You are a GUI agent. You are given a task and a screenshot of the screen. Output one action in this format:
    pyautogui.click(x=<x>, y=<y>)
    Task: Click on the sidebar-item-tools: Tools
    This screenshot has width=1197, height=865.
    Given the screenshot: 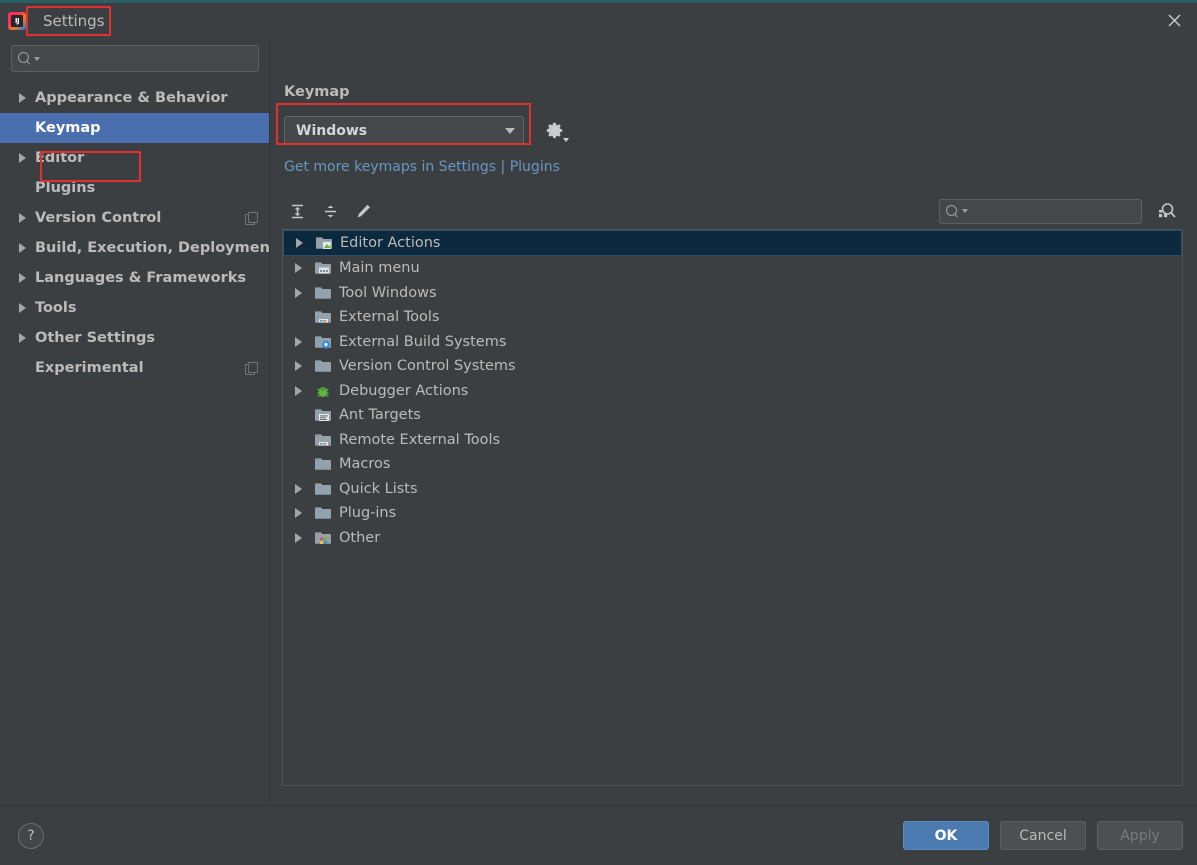 What is the action you would take?
    pyautogui.click(x=134, y=308)
    